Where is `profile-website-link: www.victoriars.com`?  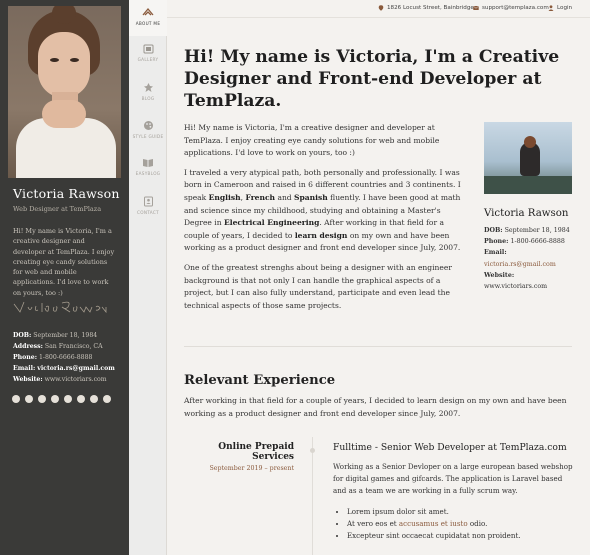
profile-website-link: www.victoriars.com is located at coordinates (76, 379).